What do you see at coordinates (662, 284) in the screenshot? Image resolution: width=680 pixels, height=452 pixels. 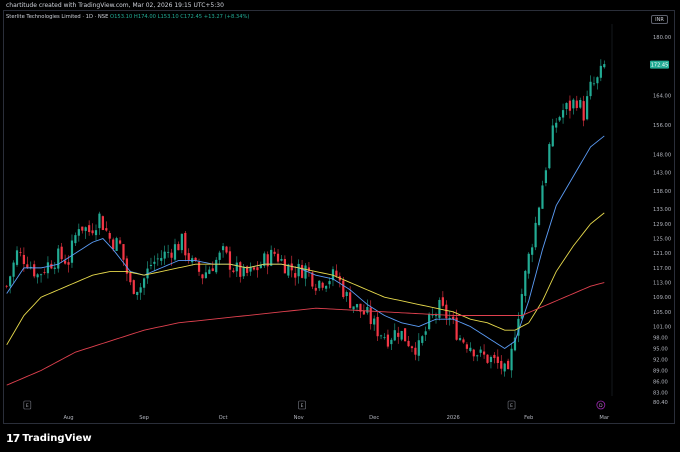 I see `y-tick-label: 113.00` at bounding box center [662, 284].